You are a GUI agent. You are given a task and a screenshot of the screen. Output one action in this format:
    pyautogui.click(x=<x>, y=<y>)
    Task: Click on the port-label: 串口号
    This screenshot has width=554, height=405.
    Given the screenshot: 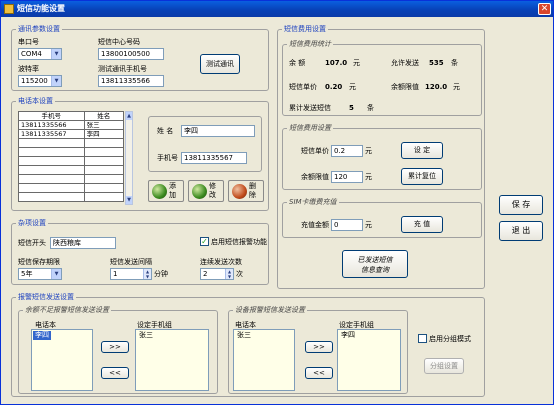 What is the action you would take?
    pyautogui.click(x=28, y=42)
    